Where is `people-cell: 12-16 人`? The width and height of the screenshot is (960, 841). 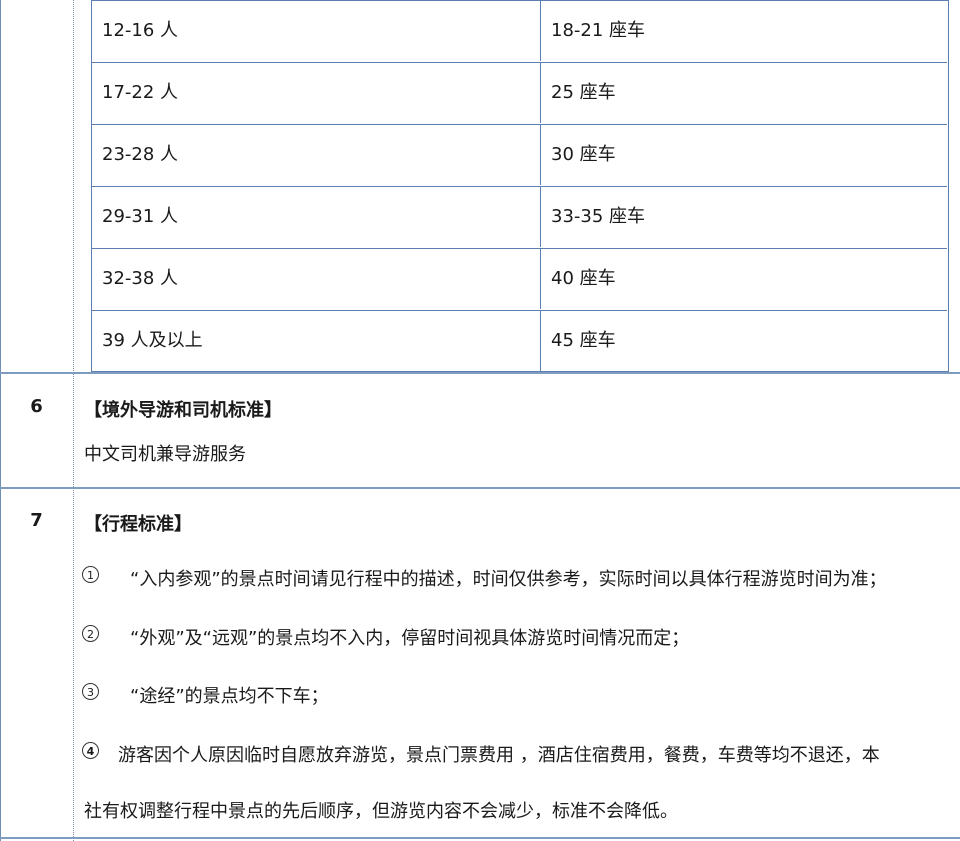 people-cell: 12-16 人 is located at coordinates (316, 31).